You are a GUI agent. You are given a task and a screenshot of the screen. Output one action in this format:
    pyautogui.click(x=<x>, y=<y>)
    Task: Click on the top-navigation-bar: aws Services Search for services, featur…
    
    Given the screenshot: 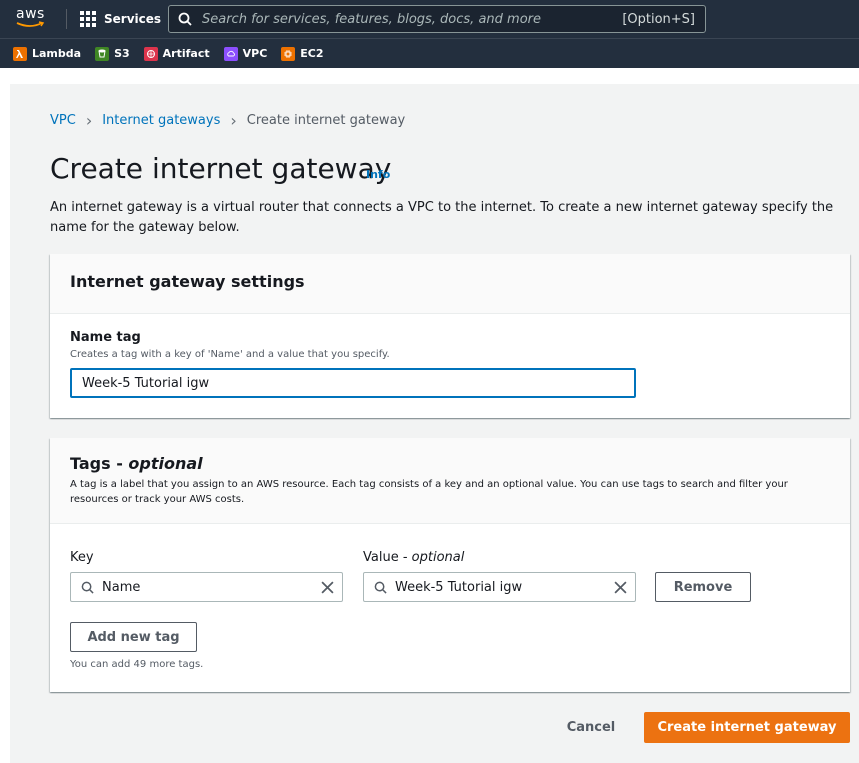 What is the action you would take?
    pyautogui.click(x=429, y=19)
    